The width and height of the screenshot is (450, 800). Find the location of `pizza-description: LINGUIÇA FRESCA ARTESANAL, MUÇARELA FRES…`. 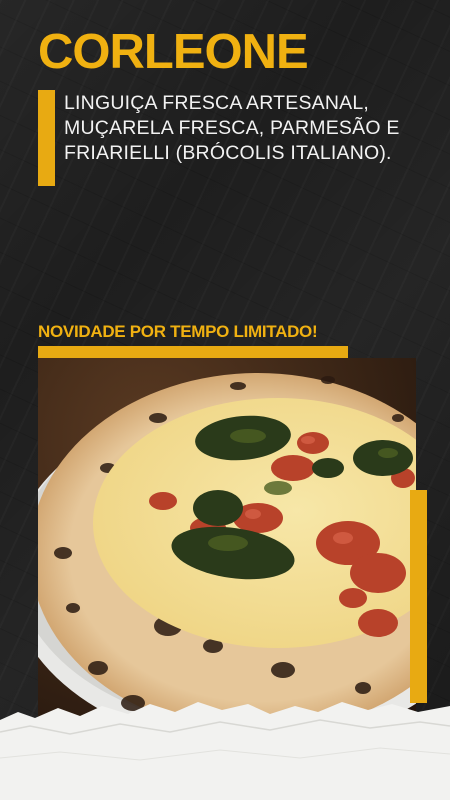

pizza-description: LINGUIÇA FRESCA ARTESANAL, MUÇARELA FRES… is located at coordinates (232, 128).